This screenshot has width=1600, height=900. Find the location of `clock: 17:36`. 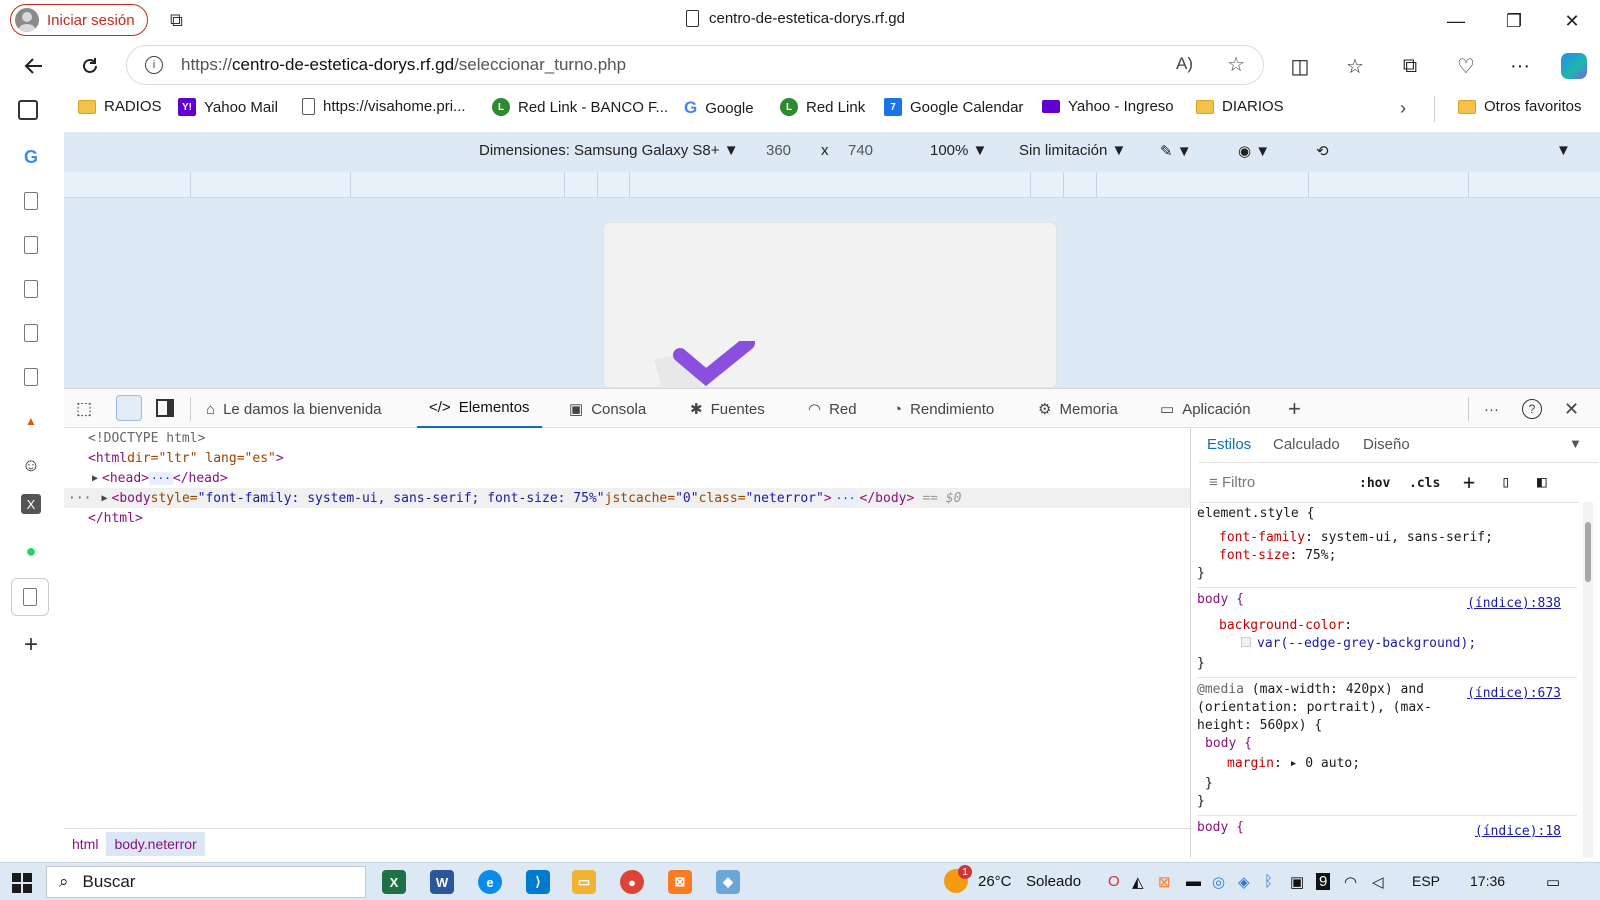

clock: 17:36 is located at coordinates (1487, 881).